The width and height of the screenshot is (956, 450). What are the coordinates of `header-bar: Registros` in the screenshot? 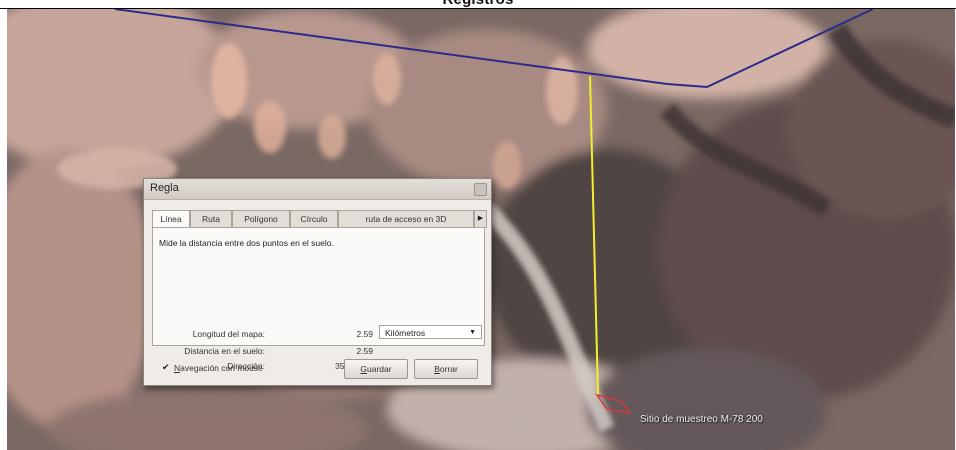 It's located at (478, 4).